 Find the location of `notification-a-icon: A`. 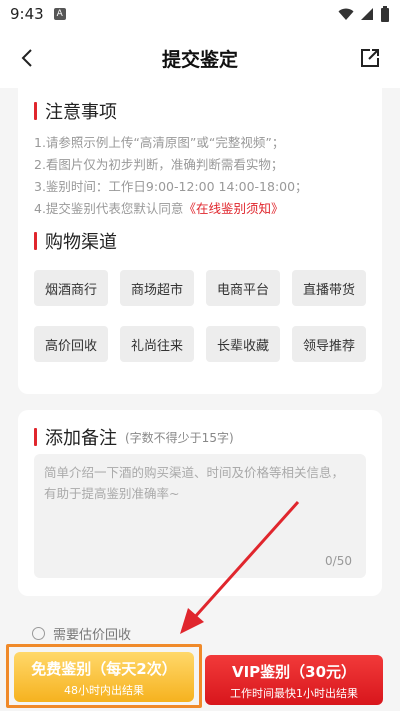

notification-a-icon: A is located at coordinates (59, 14).